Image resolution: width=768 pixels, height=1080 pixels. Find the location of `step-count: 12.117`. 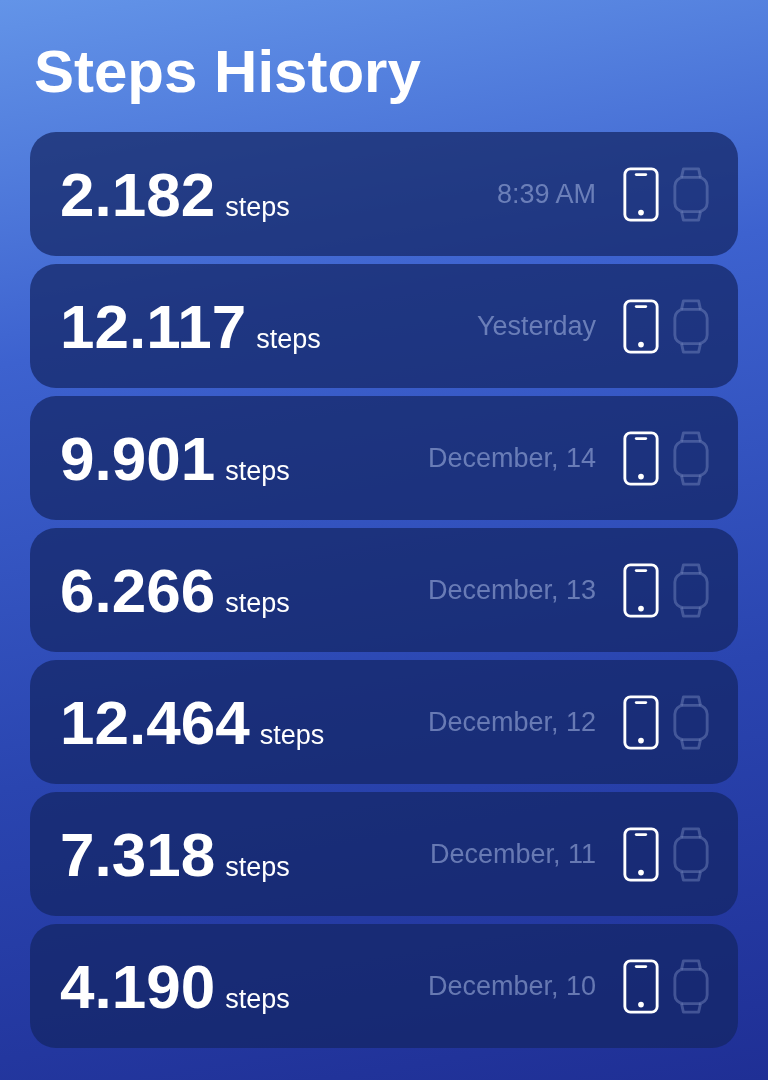

step-count: 12.117 is located at coordinates (153, 326).